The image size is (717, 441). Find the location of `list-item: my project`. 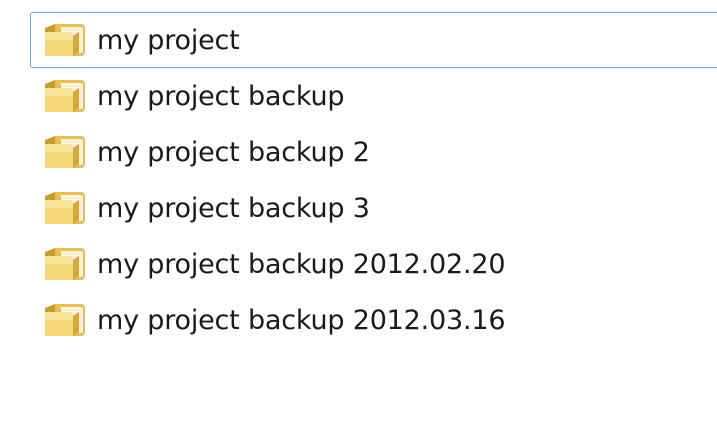

list-item: my project is located at coordinates (373, 40).